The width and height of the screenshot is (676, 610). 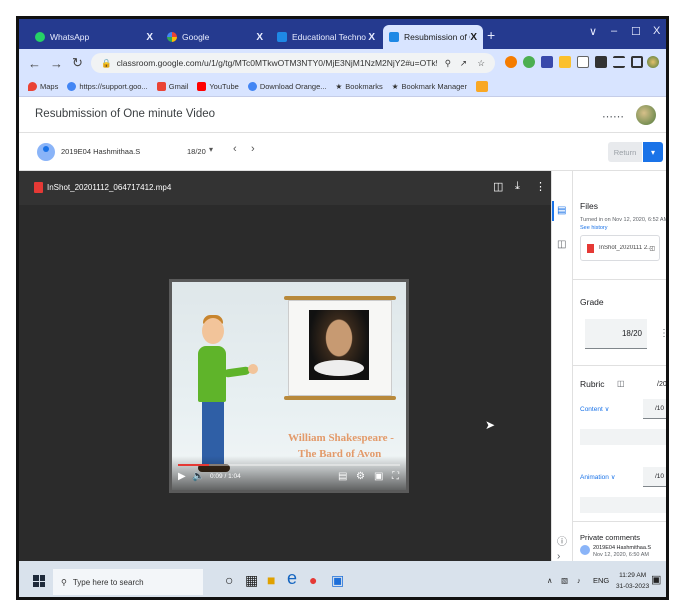 I want to click on settings-gear-icon: ⚙, so click(x=360, y=476).